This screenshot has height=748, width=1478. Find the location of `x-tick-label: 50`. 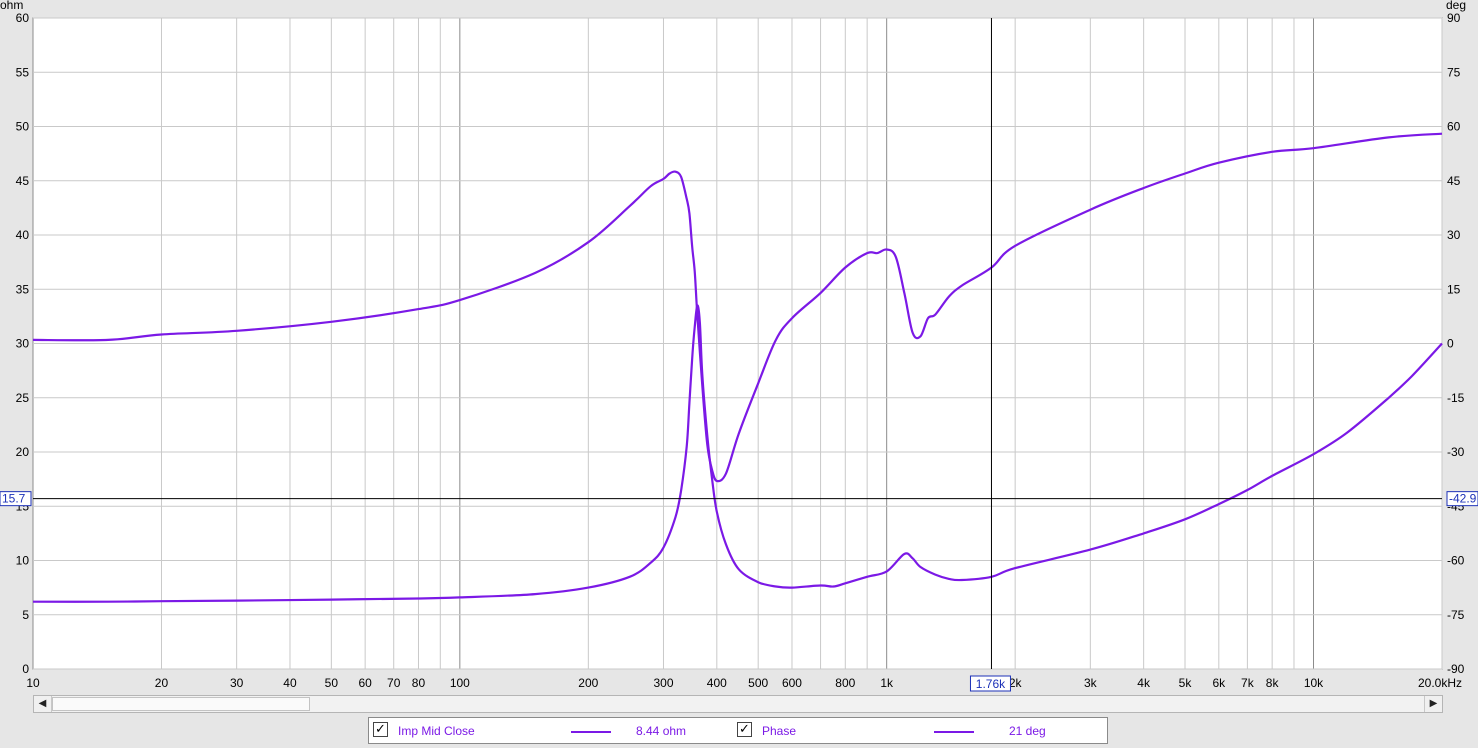

x-tick-label: 50 is located at coordinates (332, 683).